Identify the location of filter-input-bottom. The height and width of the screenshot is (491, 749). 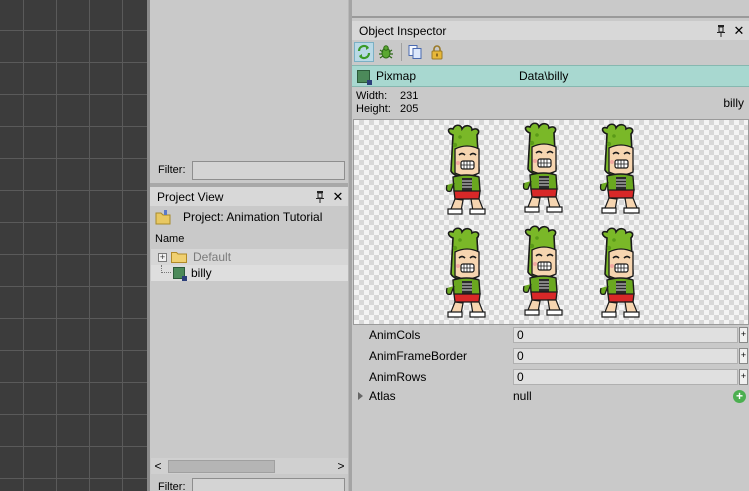
(268, 484).